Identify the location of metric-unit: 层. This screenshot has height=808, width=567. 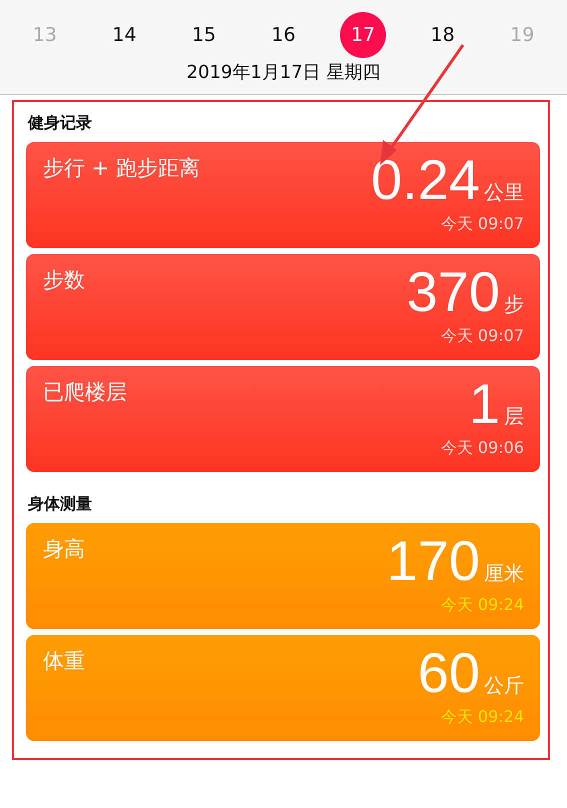
(514, 416).